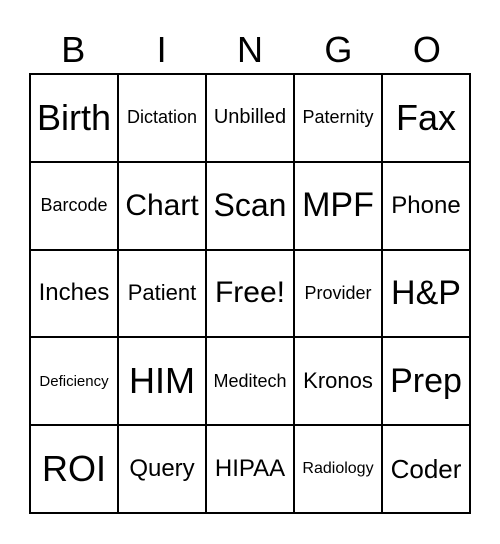 The width and height of the screenshot is (500, 544). I want to click on header-letter-o: O, so click(426, 49).